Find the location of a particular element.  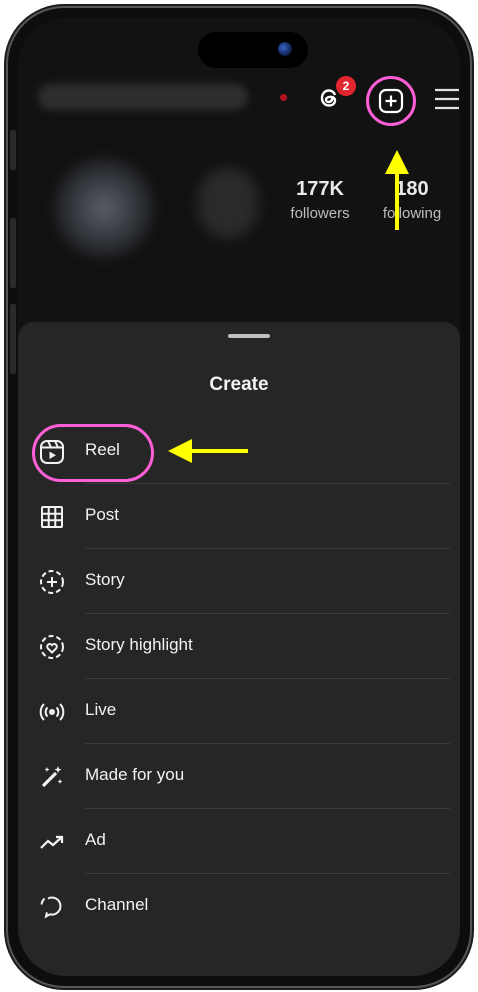

create-item-label: Channel is located at coordinates (117, 904).